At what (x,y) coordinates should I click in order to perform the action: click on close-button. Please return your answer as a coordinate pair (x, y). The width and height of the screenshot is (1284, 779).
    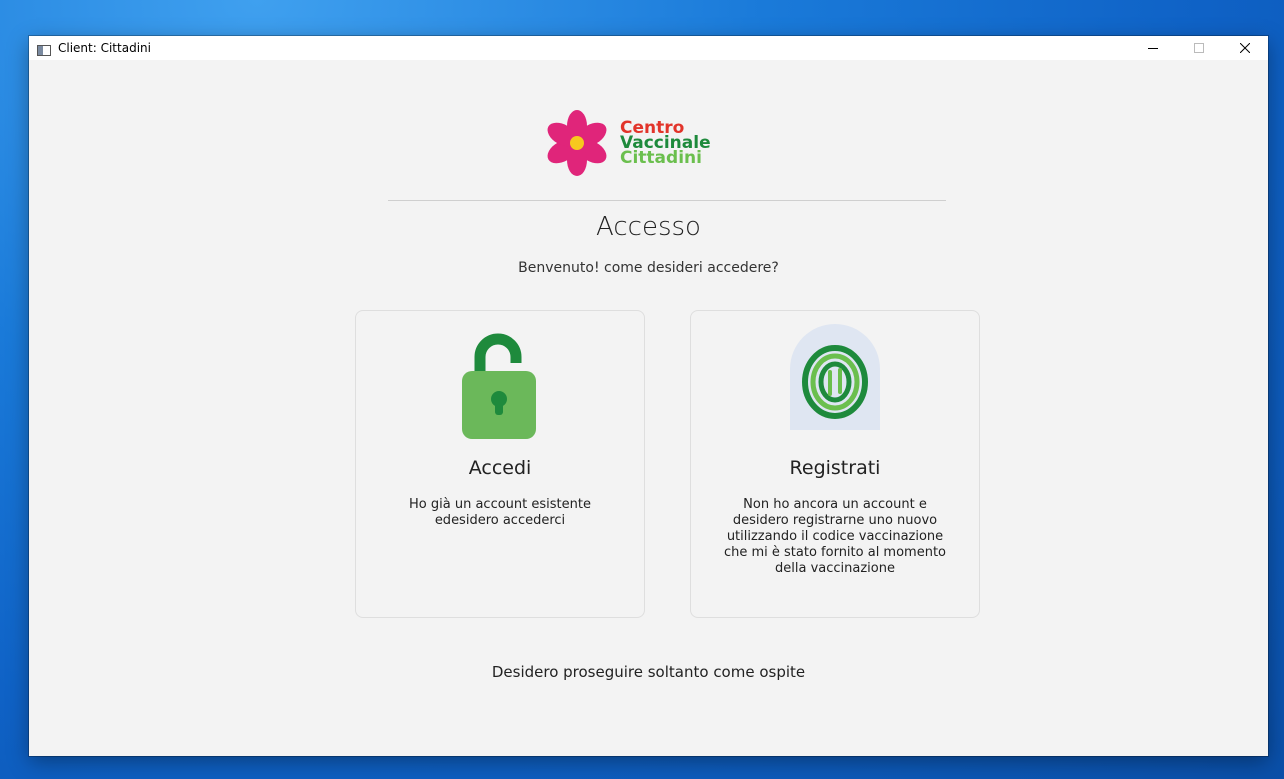
    Looking at the image, I should click on (1245, 48).